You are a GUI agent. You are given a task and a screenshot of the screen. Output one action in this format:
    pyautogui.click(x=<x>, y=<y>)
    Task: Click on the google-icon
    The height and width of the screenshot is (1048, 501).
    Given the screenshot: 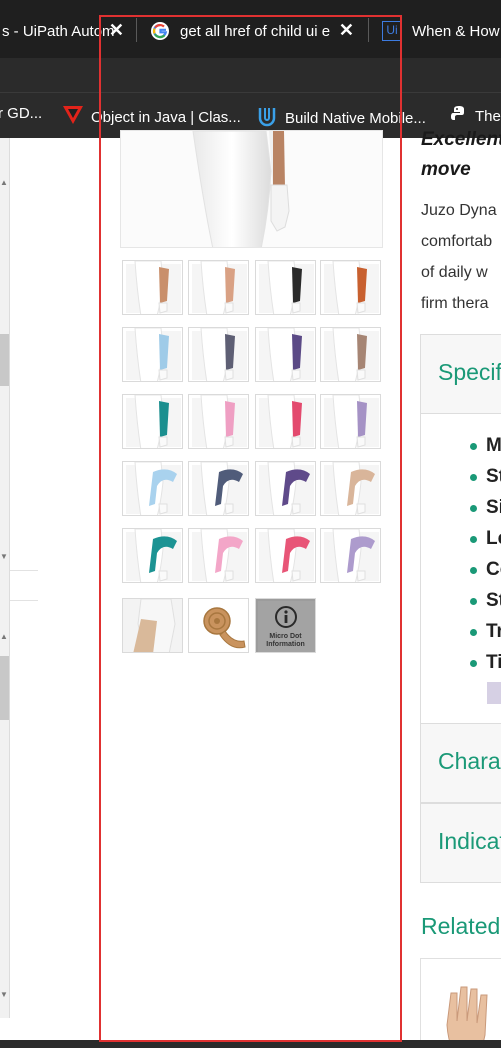 What is the action you would take?
    pyautogui.click(x=160, y=31)
    